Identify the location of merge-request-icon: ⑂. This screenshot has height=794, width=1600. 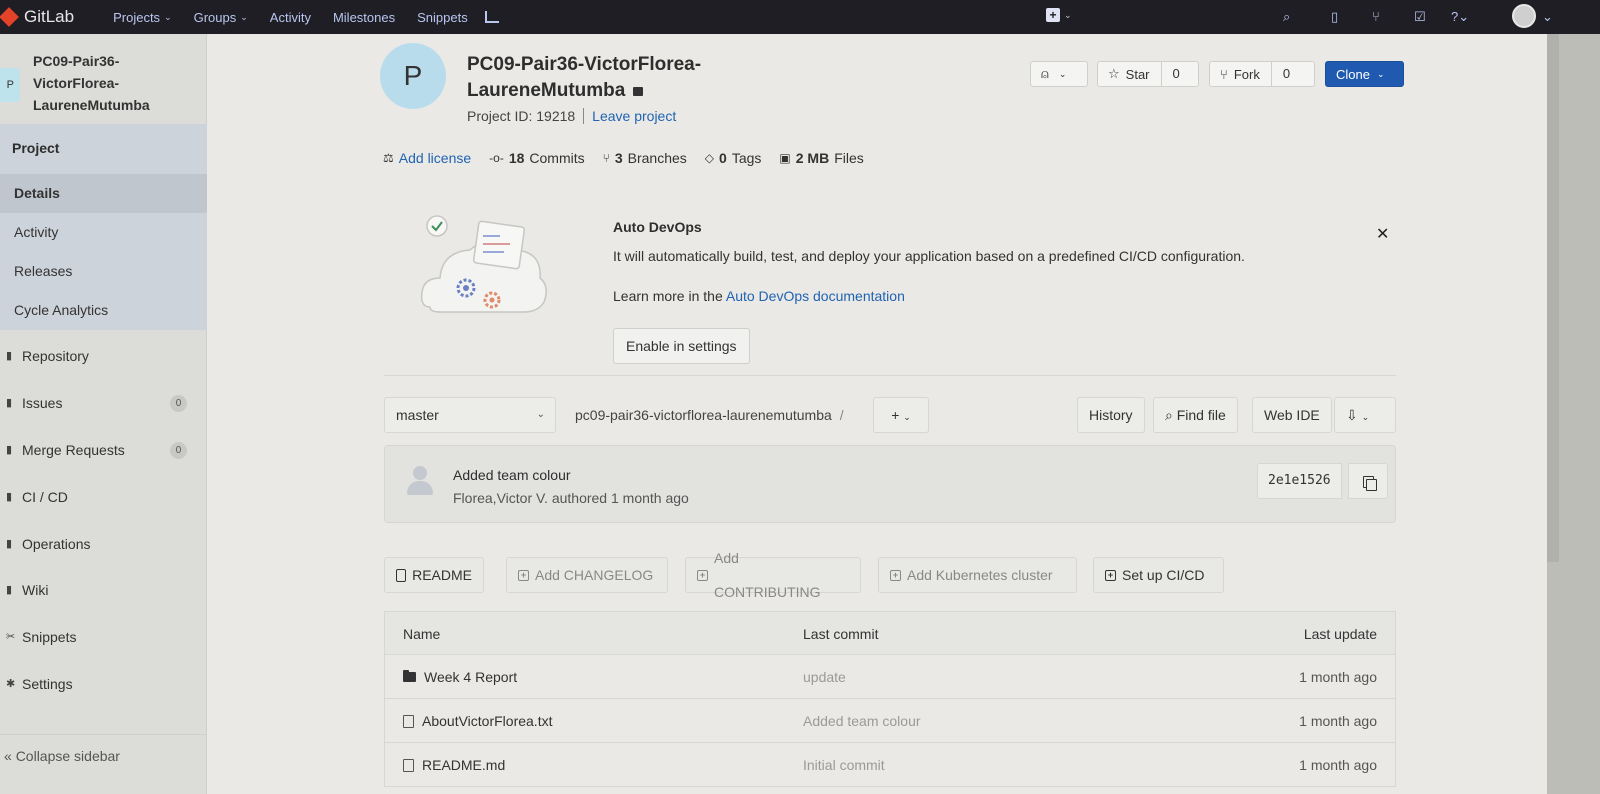
(1376, 16).